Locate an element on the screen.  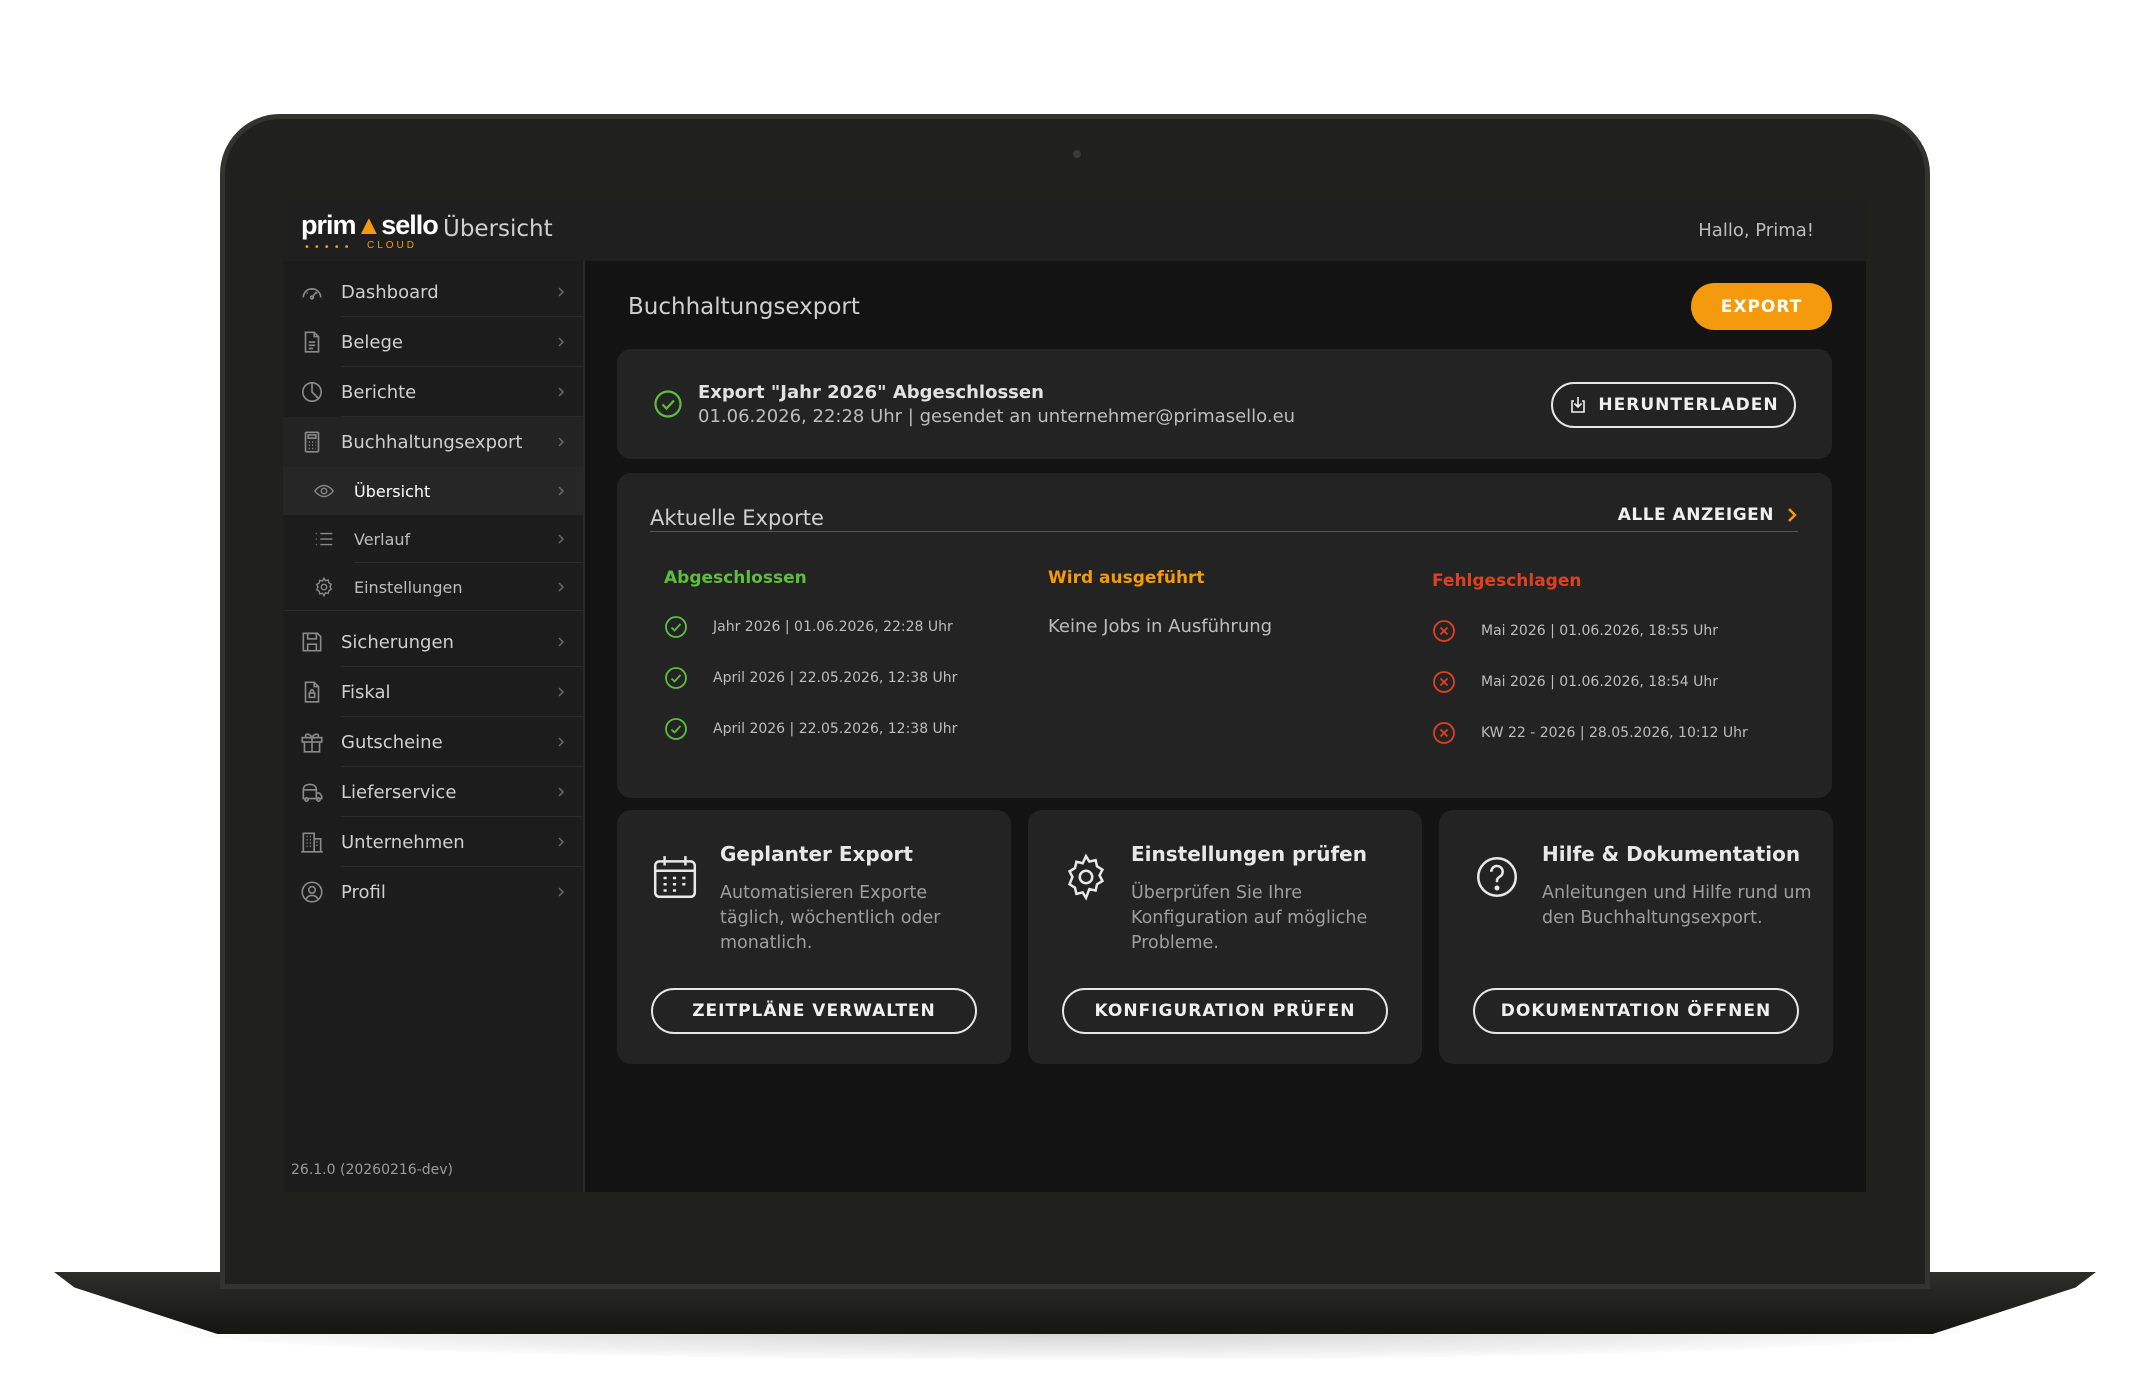
sidebar-subitem-label: Verlauf is located at coordinates (382, 539).